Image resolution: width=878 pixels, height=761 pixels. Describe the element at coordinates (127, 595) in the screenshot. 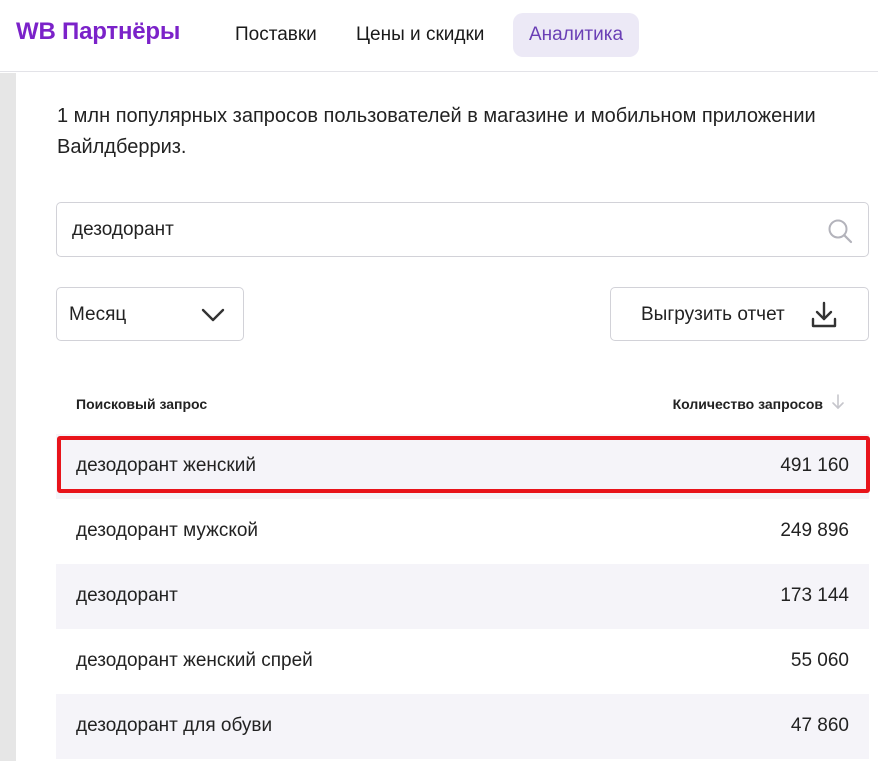

I see `row-query: дезодорант` at that location.